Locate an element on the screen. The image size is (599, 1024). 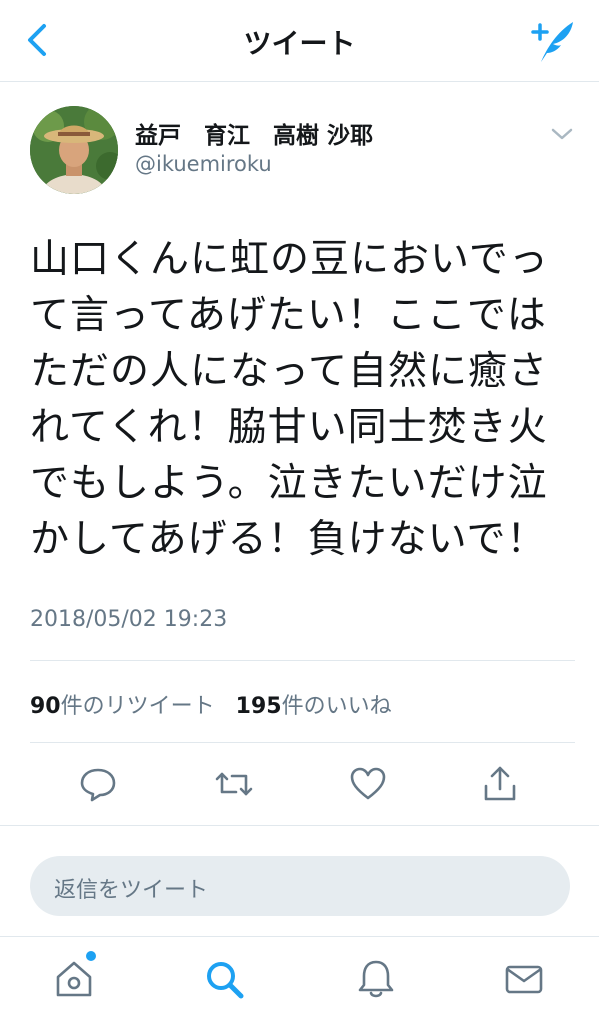
like-count-link: 195件のいいね is located at coordinates (314, 706).